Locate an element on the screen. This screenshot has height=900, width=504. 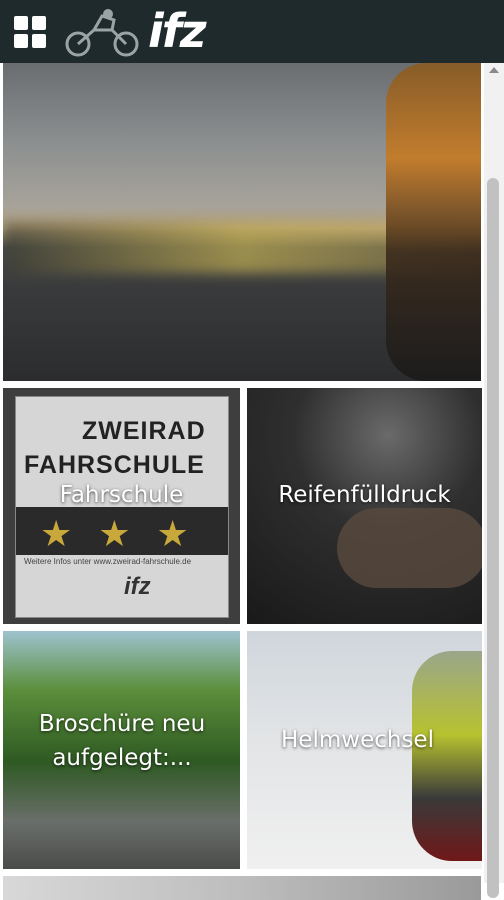
tile-label: Fahrschule is located at coordinates (121, 495).